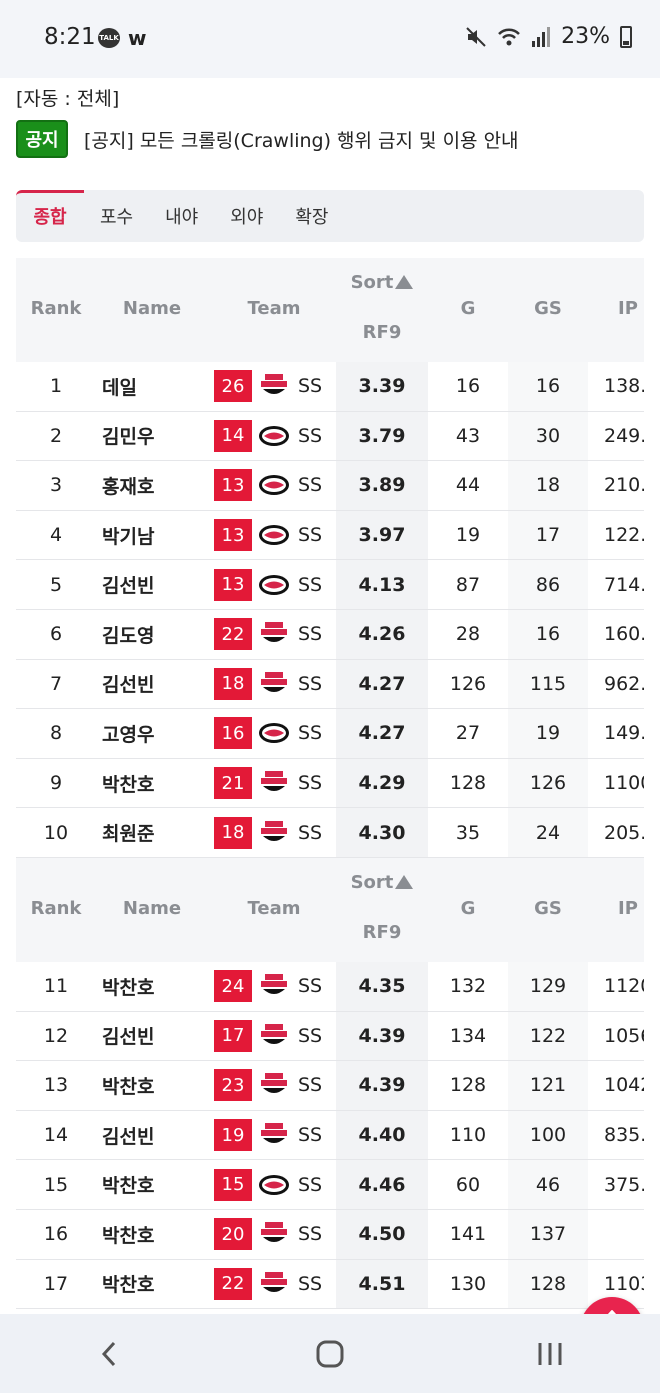  What do you see at coordinates (468, 1184) in the screenshot?
I see `g-cell: 60` at bounding box center [468, 1184].